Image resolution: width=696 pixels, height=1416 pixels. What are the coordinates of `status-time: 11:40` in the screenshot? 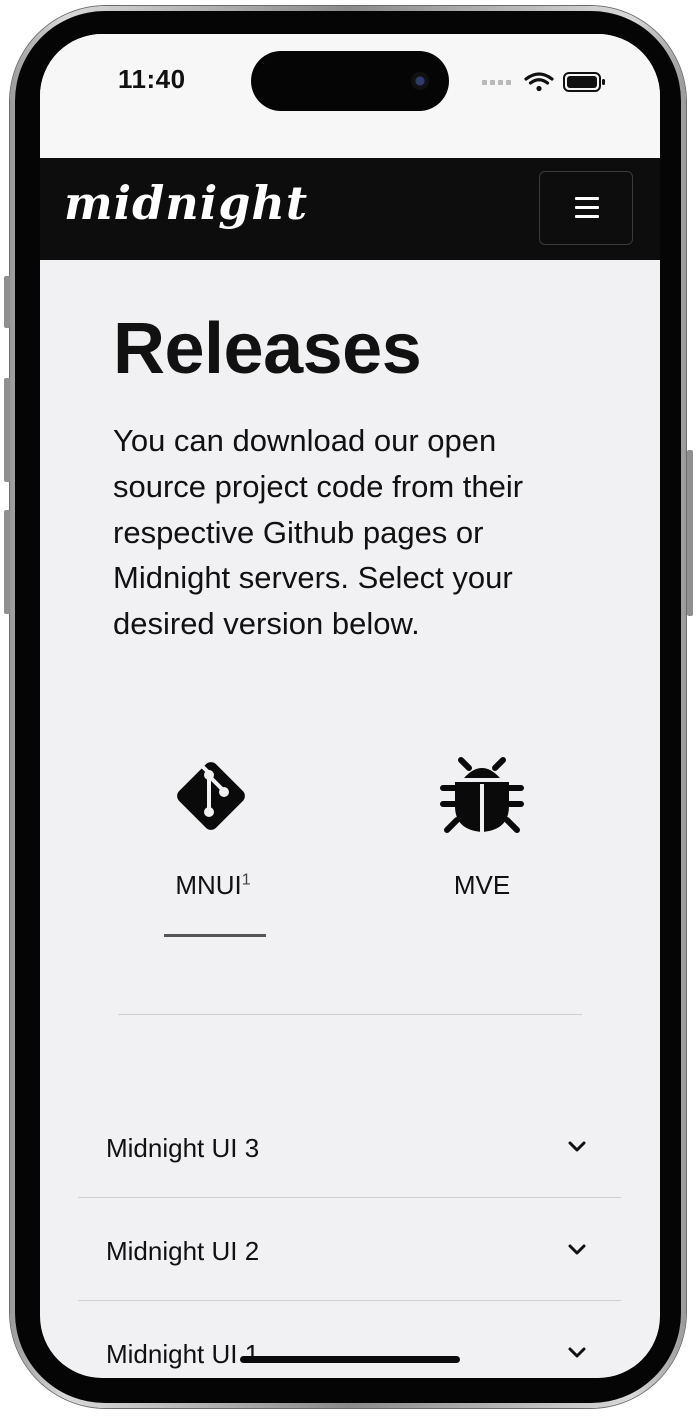 It's located at (152, 79).